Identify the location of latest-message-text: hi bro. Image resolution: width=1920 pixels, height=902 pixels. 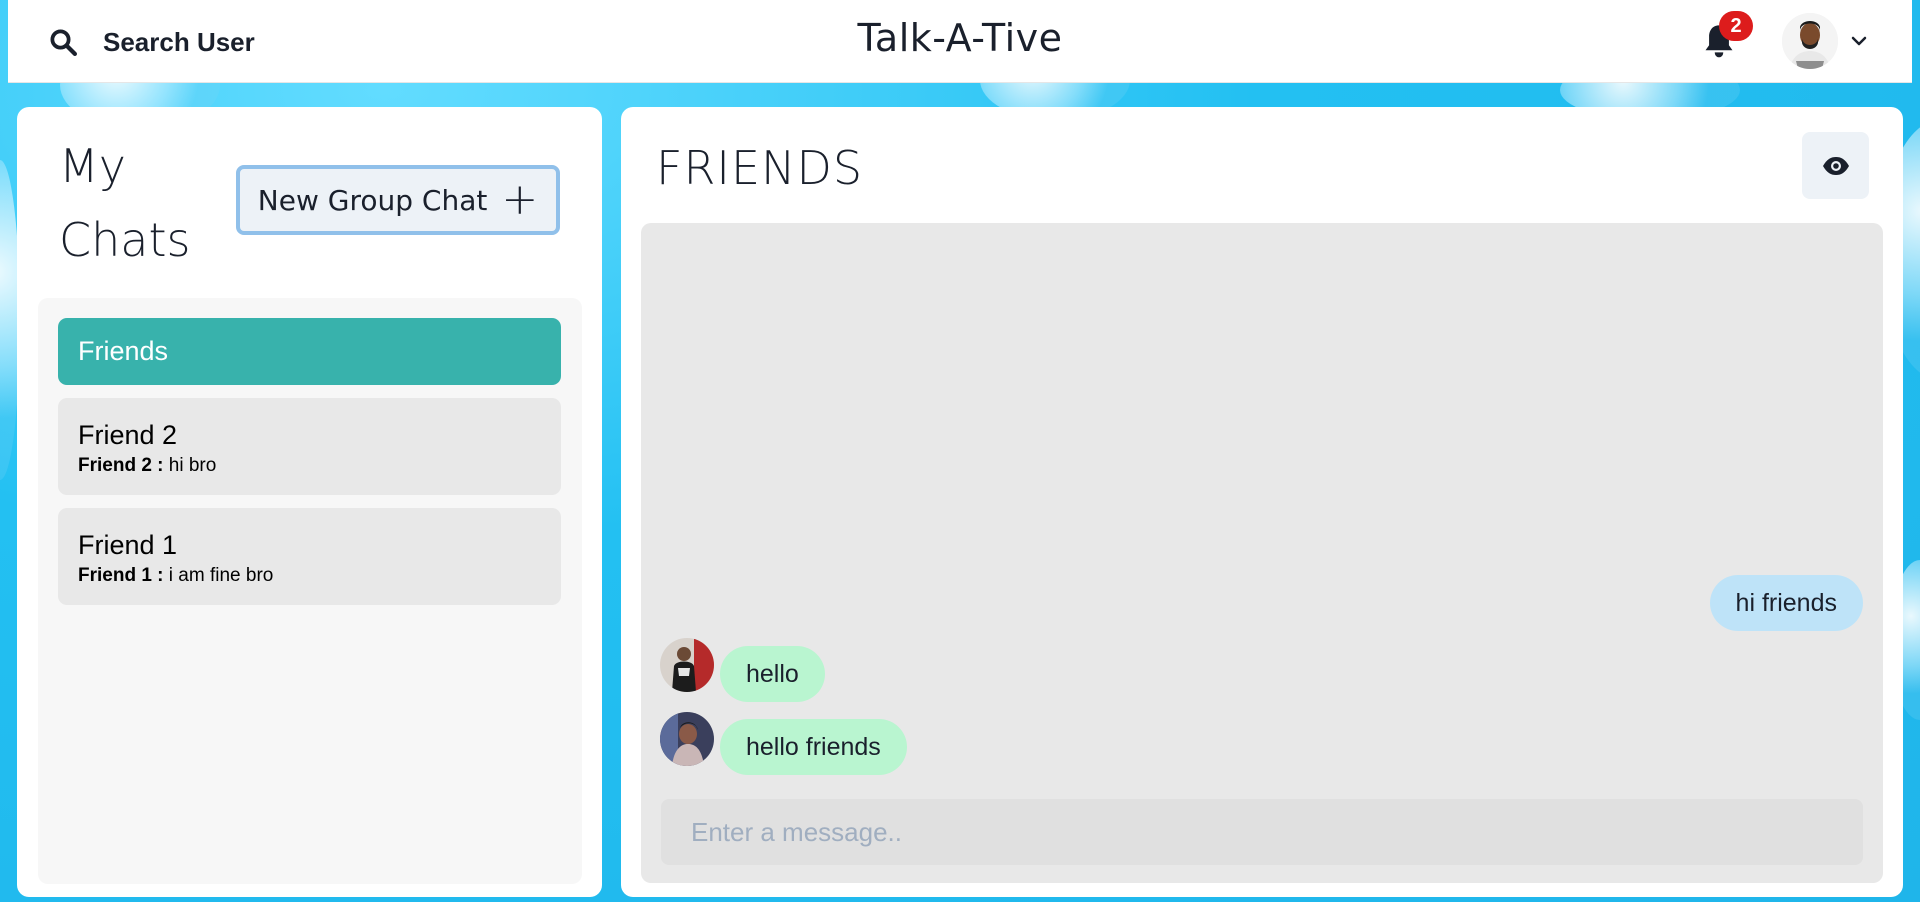
(192, 465).